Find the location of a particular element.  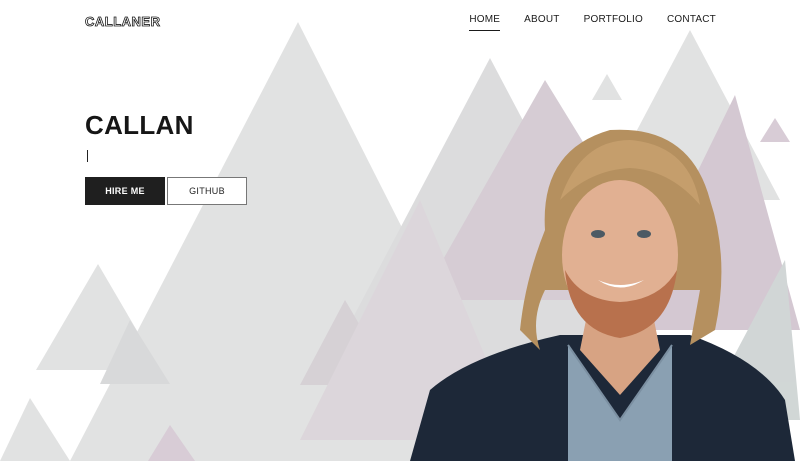

nav-portfolio: PORTFOLIO is located at coordinates (613, 21).